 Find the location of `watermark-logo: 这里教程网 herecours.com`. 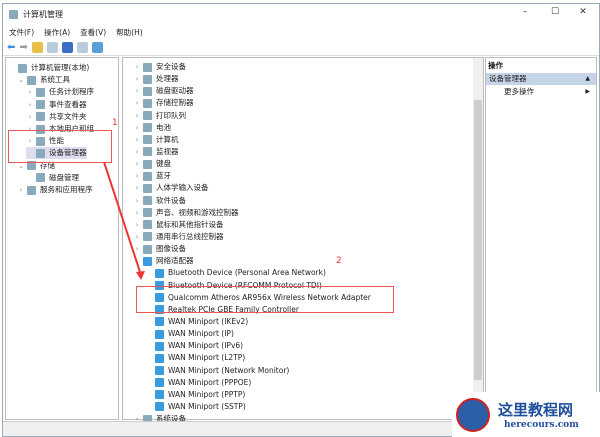

watermark-logo: 这里教程网 herecours.com is located at coordinates (526, 414).